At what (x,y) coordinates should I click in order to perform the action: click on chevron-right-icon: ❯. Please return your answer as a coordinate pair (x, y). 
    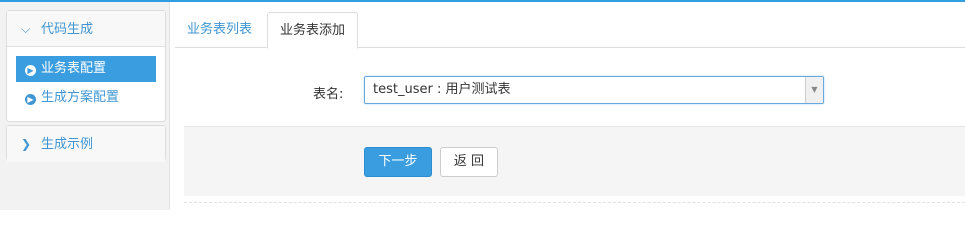
    Looking at the image, I should click on (26, 144).